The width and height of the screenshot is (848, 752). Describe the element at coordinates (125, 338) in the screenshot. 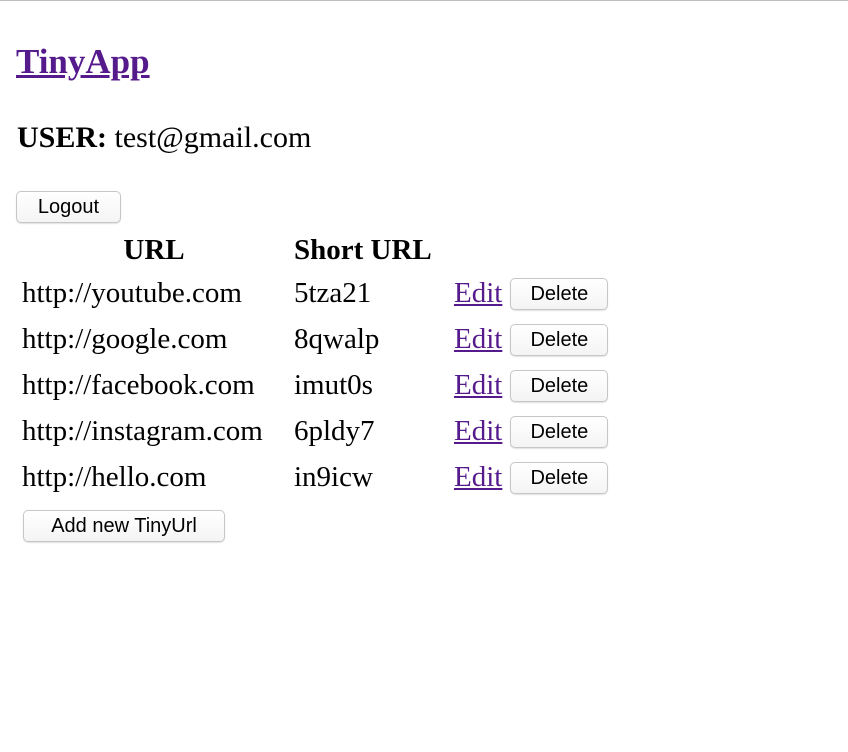

I see `long-url-cell: http://google.com` at that location.